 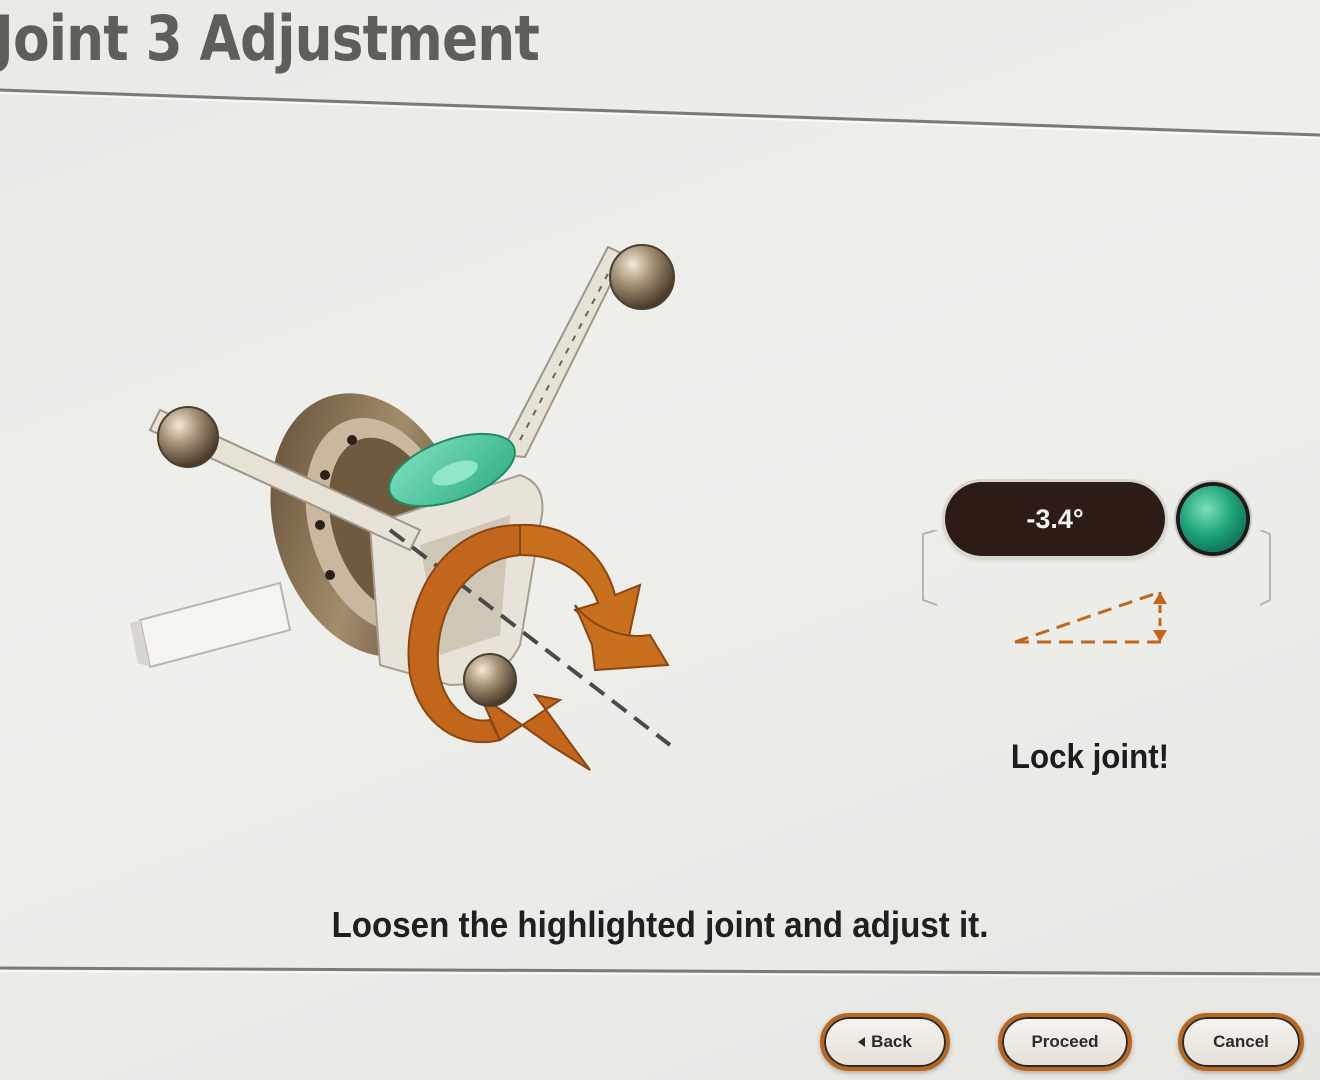 I want to click on angle-indicator: -3.4°, so click(x=1100, y=570).